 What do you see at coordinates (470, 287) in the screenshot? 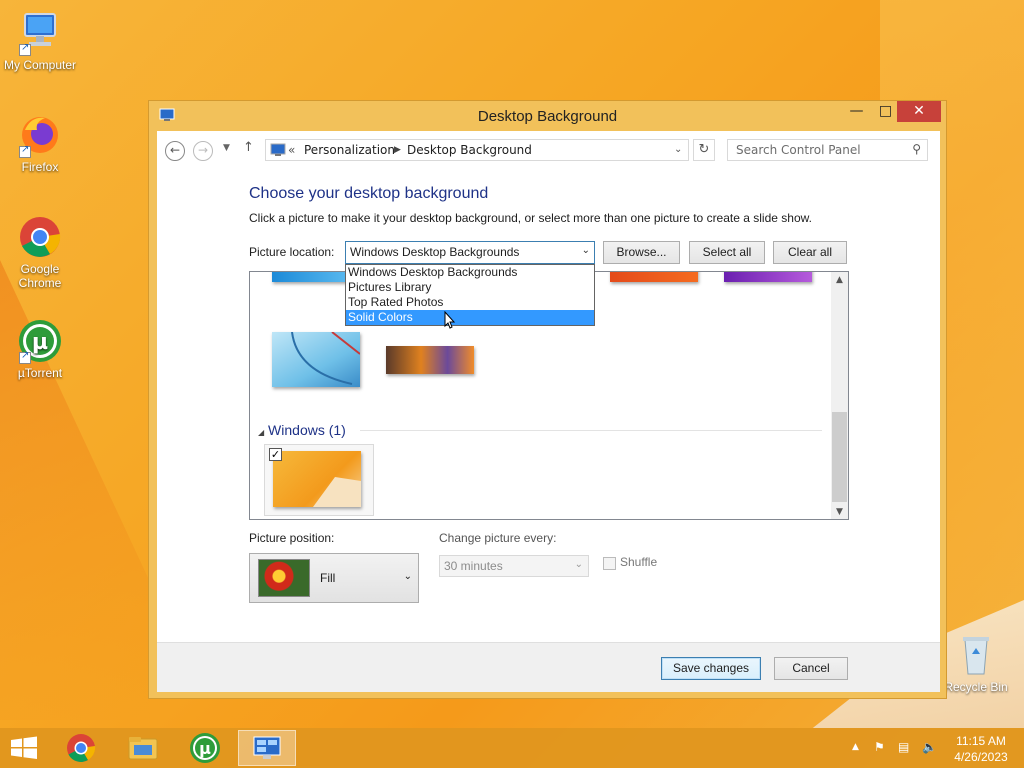
I see `option-pictures-library: Pictures Library` at bounding box center [470, 287].